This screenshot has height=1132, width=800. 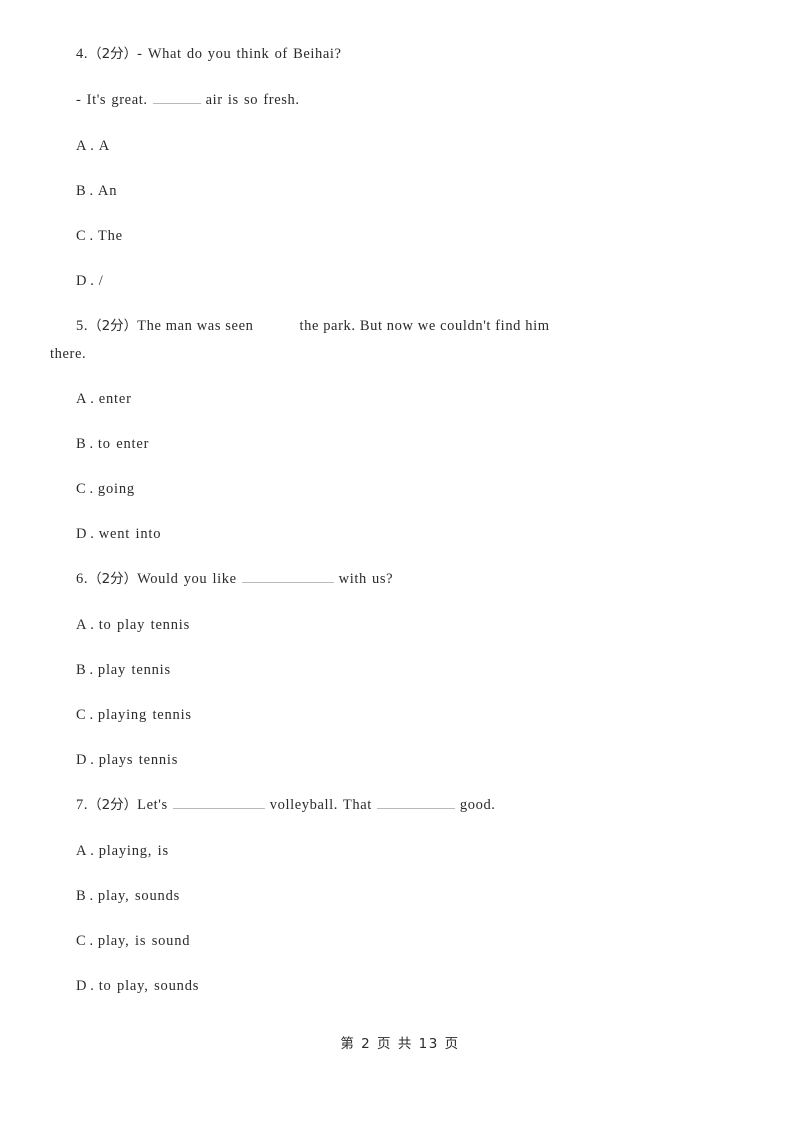 I want to click on question-7-text-mid: volleyball. That, so click(x=320, y=805).